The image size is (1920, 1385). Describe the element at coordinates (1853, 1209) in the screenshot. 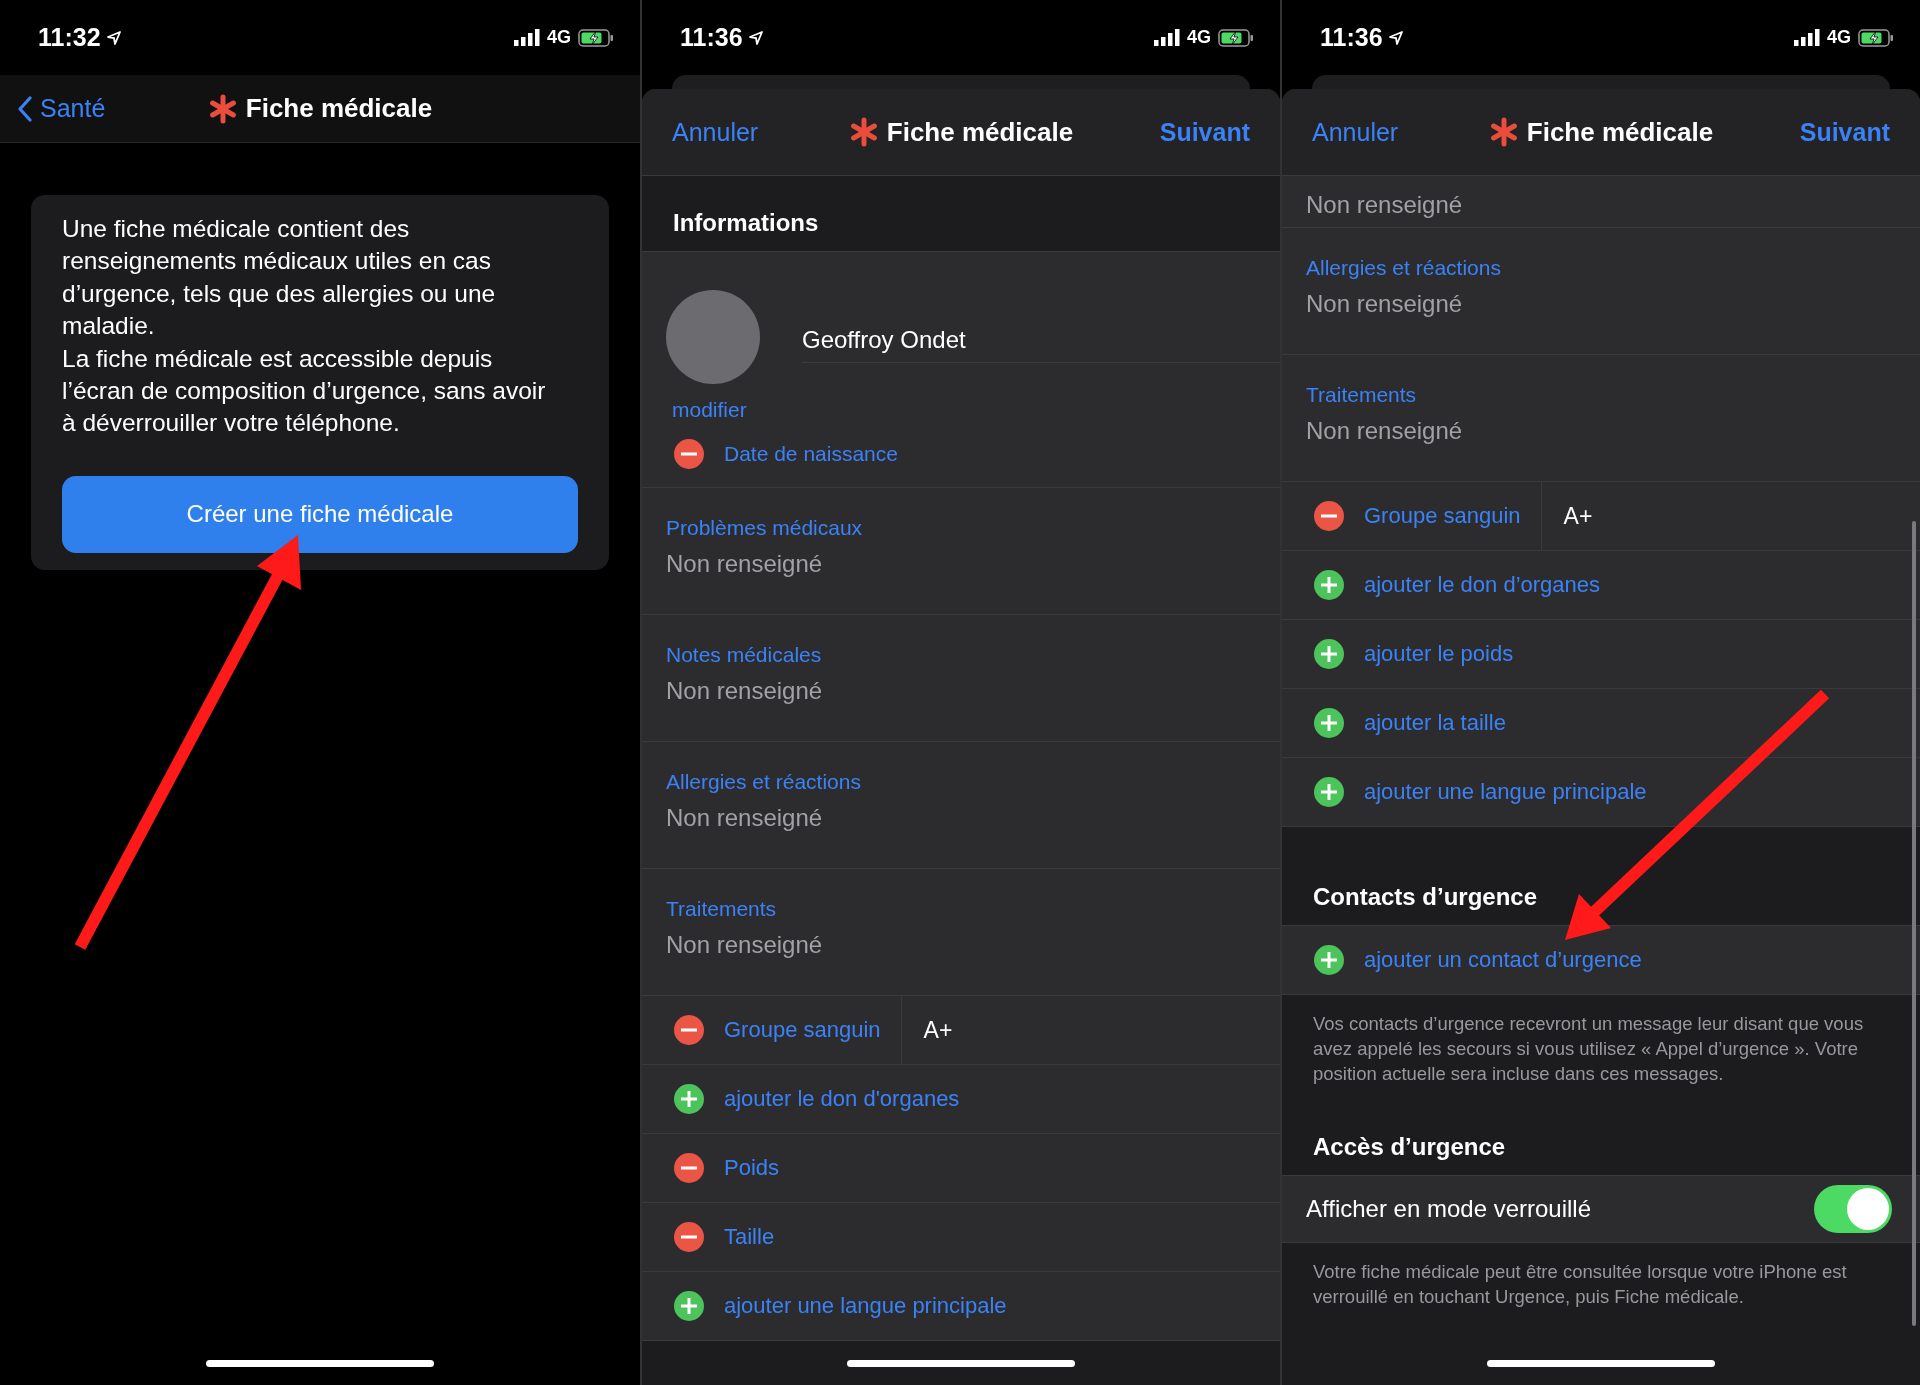

I see `toggle-switch` at that location.